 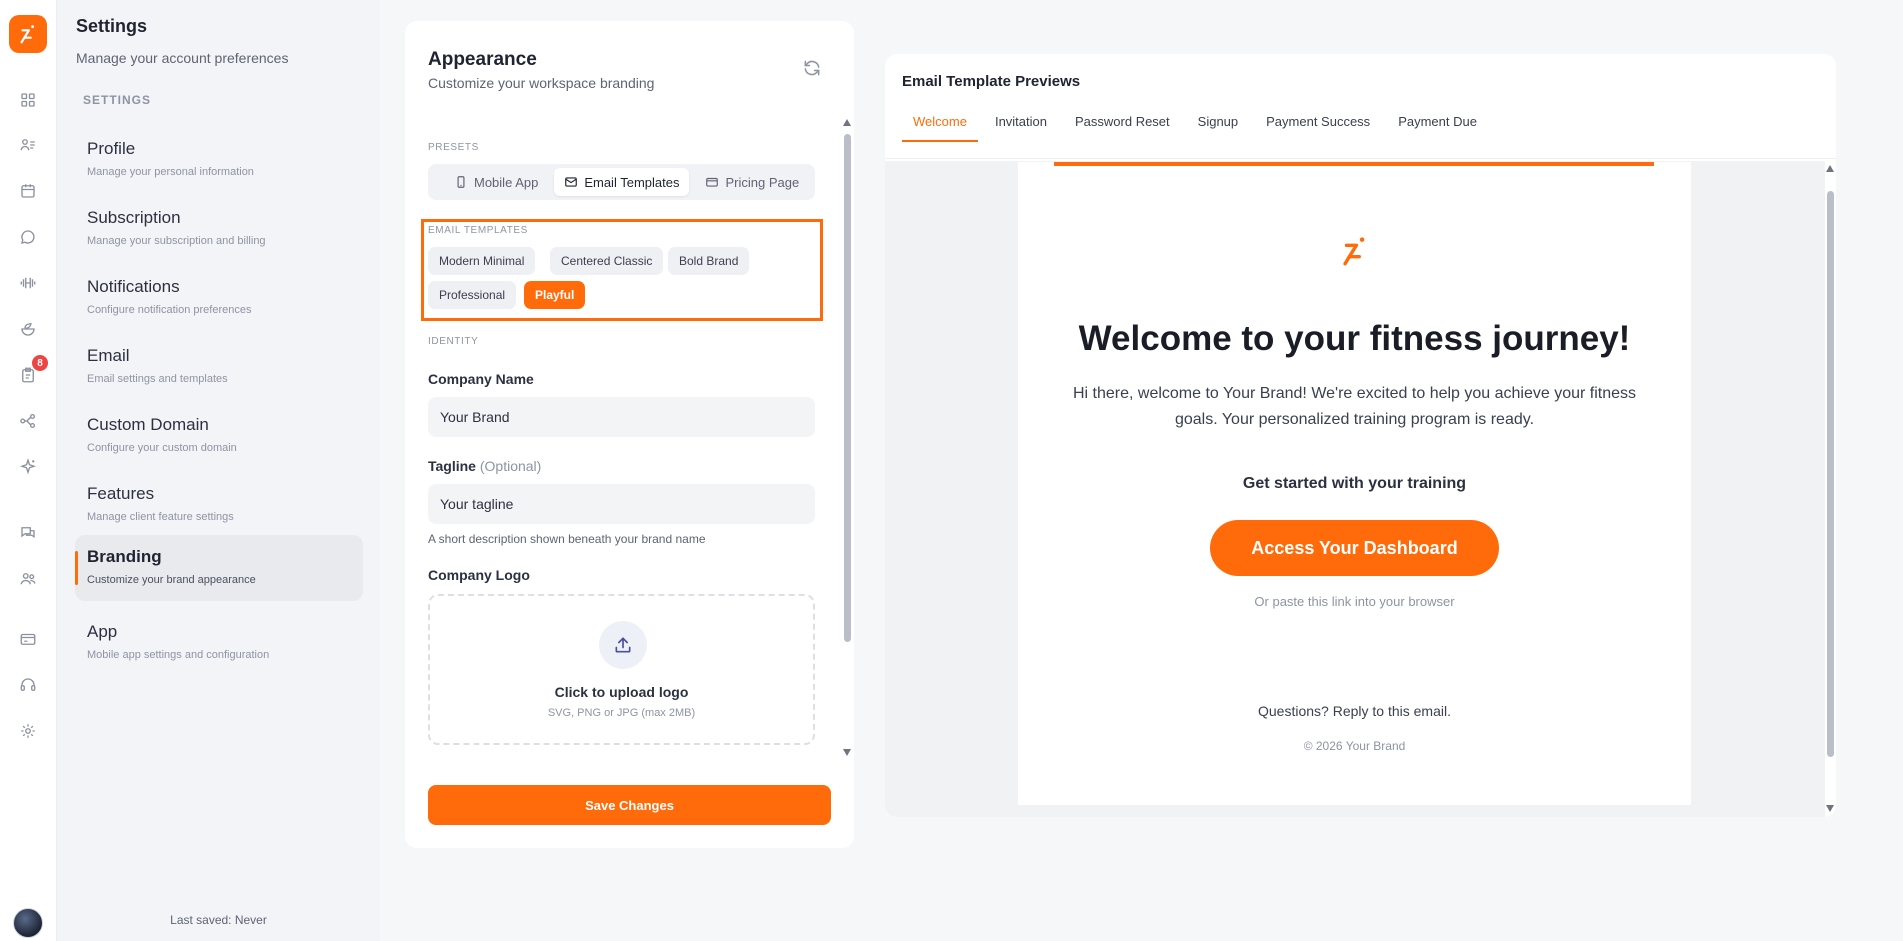 I want to click on tab-password-reset: Password Reset, so click(x=1122, y=128).